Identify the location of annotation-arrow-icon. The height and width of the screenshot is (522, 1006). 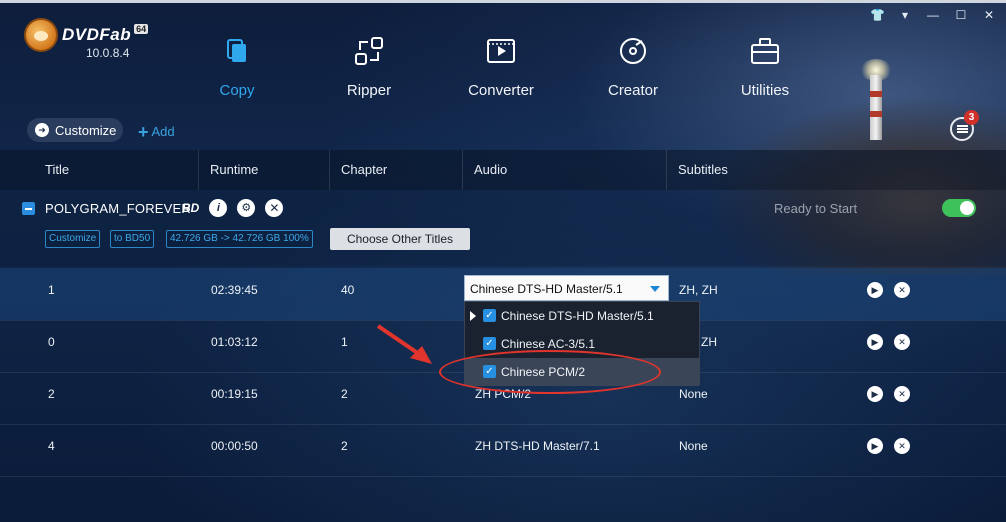
(404, 344).